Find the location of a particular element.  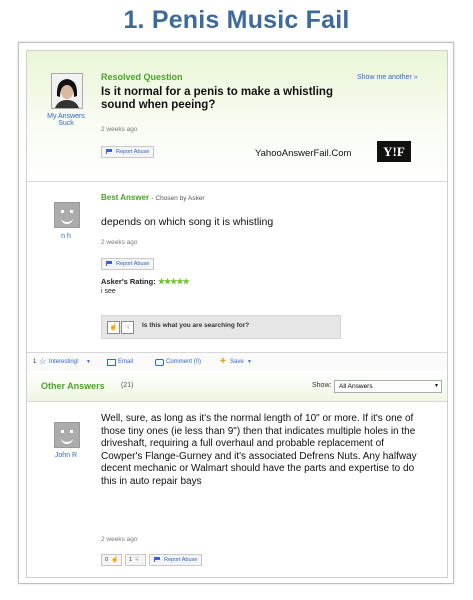

other-answers-header: Other Answers (21) Show: All Answers ▼ is located at coordinates (237, 386).